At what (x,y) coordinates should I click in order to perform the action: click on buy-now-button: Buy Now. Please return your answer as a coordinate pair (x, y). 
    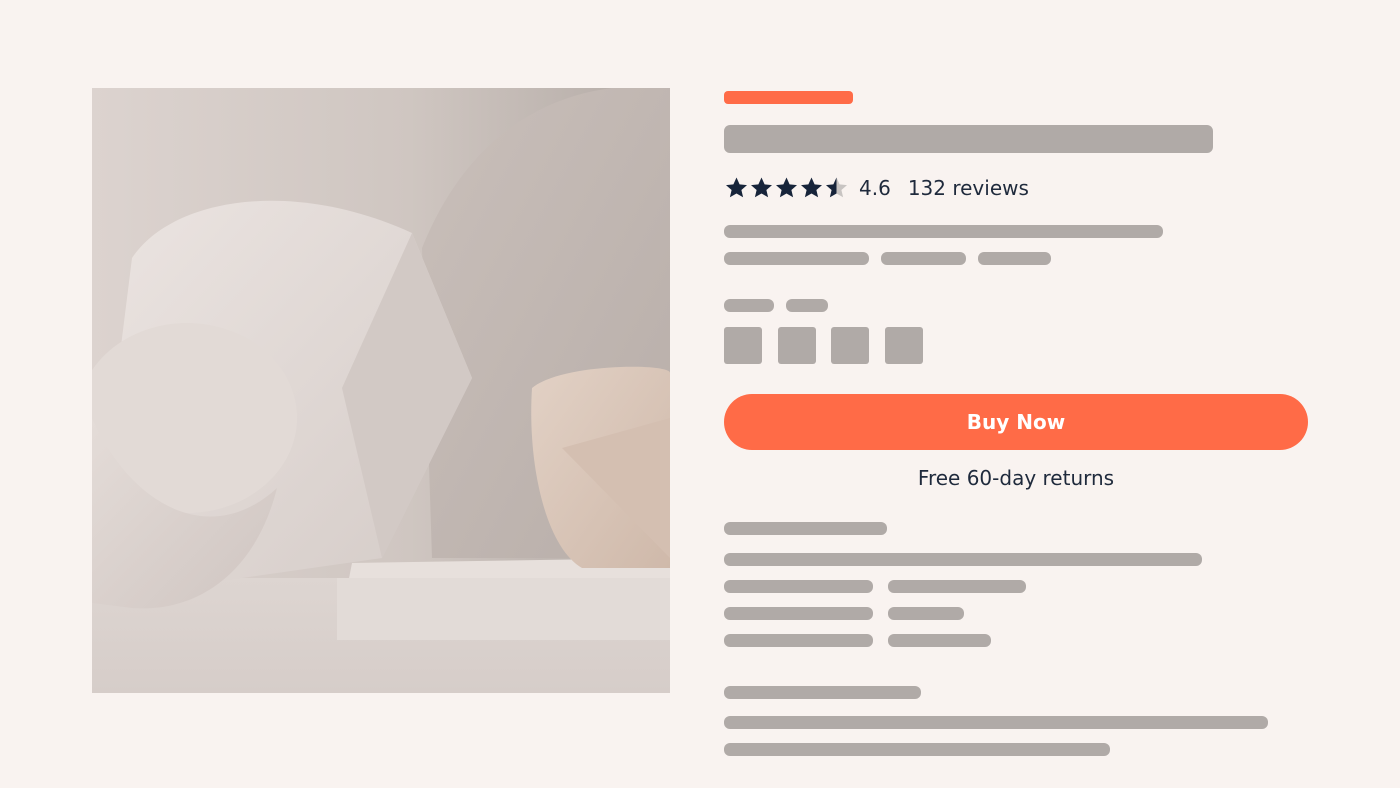
    Looking at the image, I should click on (1016, 422).